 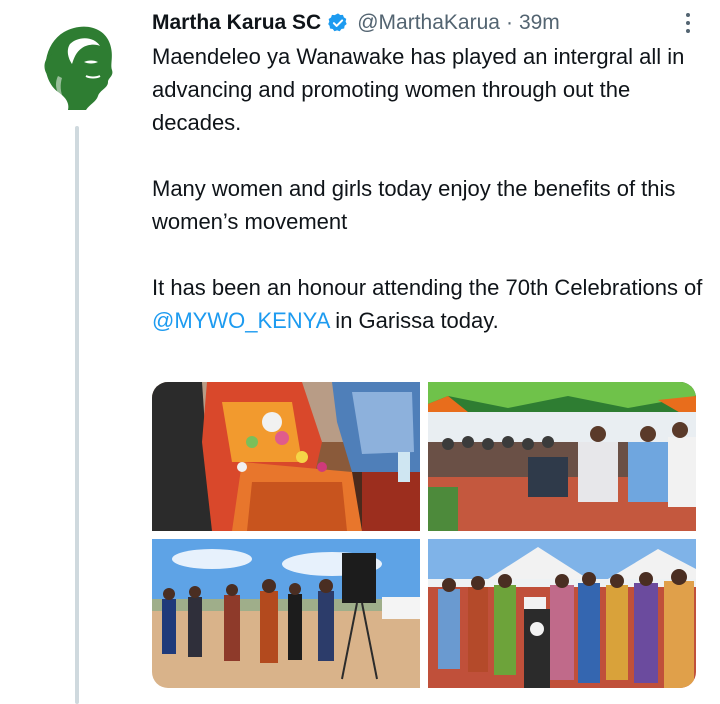 I want to click on tweet-header: Martha Karua SC @MarthaKarua · 39m, so click(x=426, y=23).